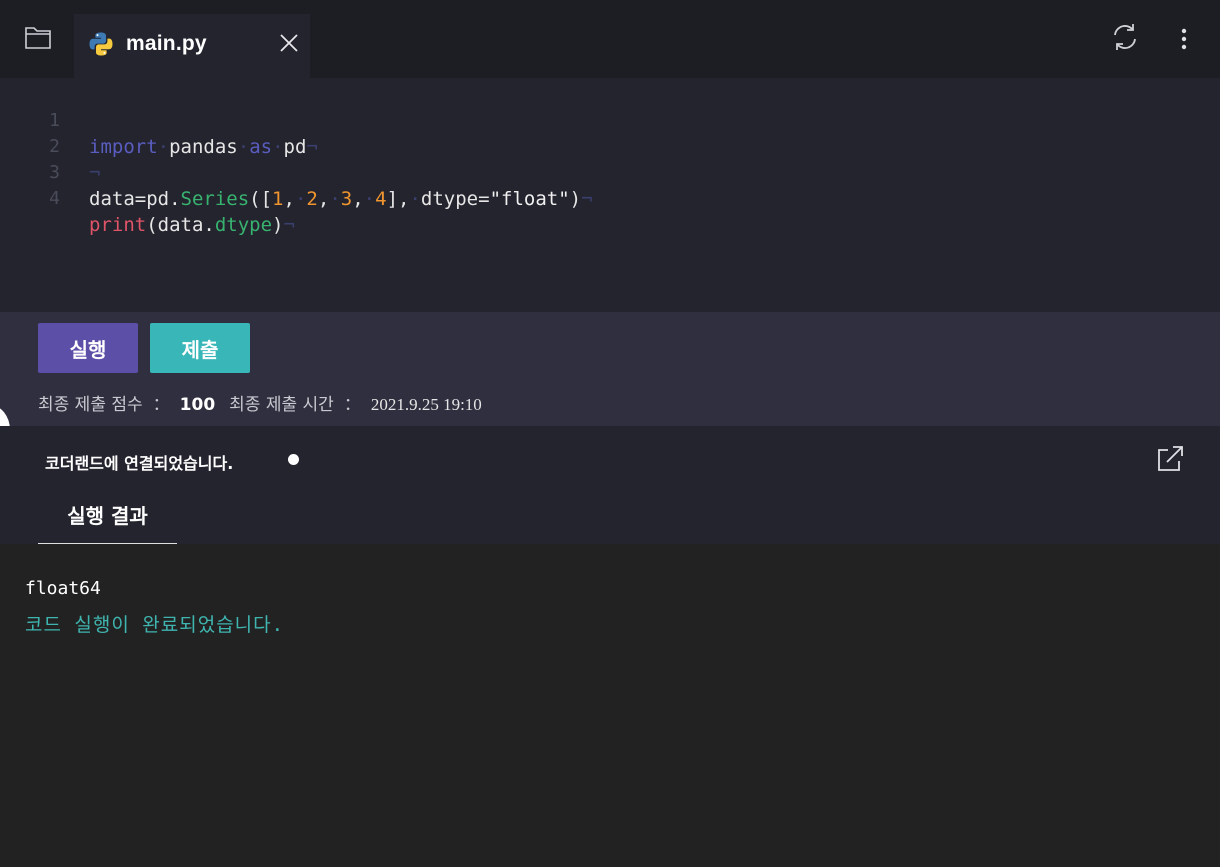 This screenshot has height=867, width=1220. Describe the element at coordinates (610, 146) in the screenshot. I see `code-line: 2 ¬` at that location.